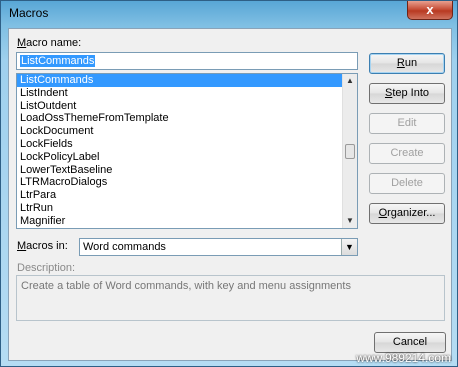 The height and width of the screenshot is (367, 458). I want to click on step-into-button: Step Into, so click(407, 93).